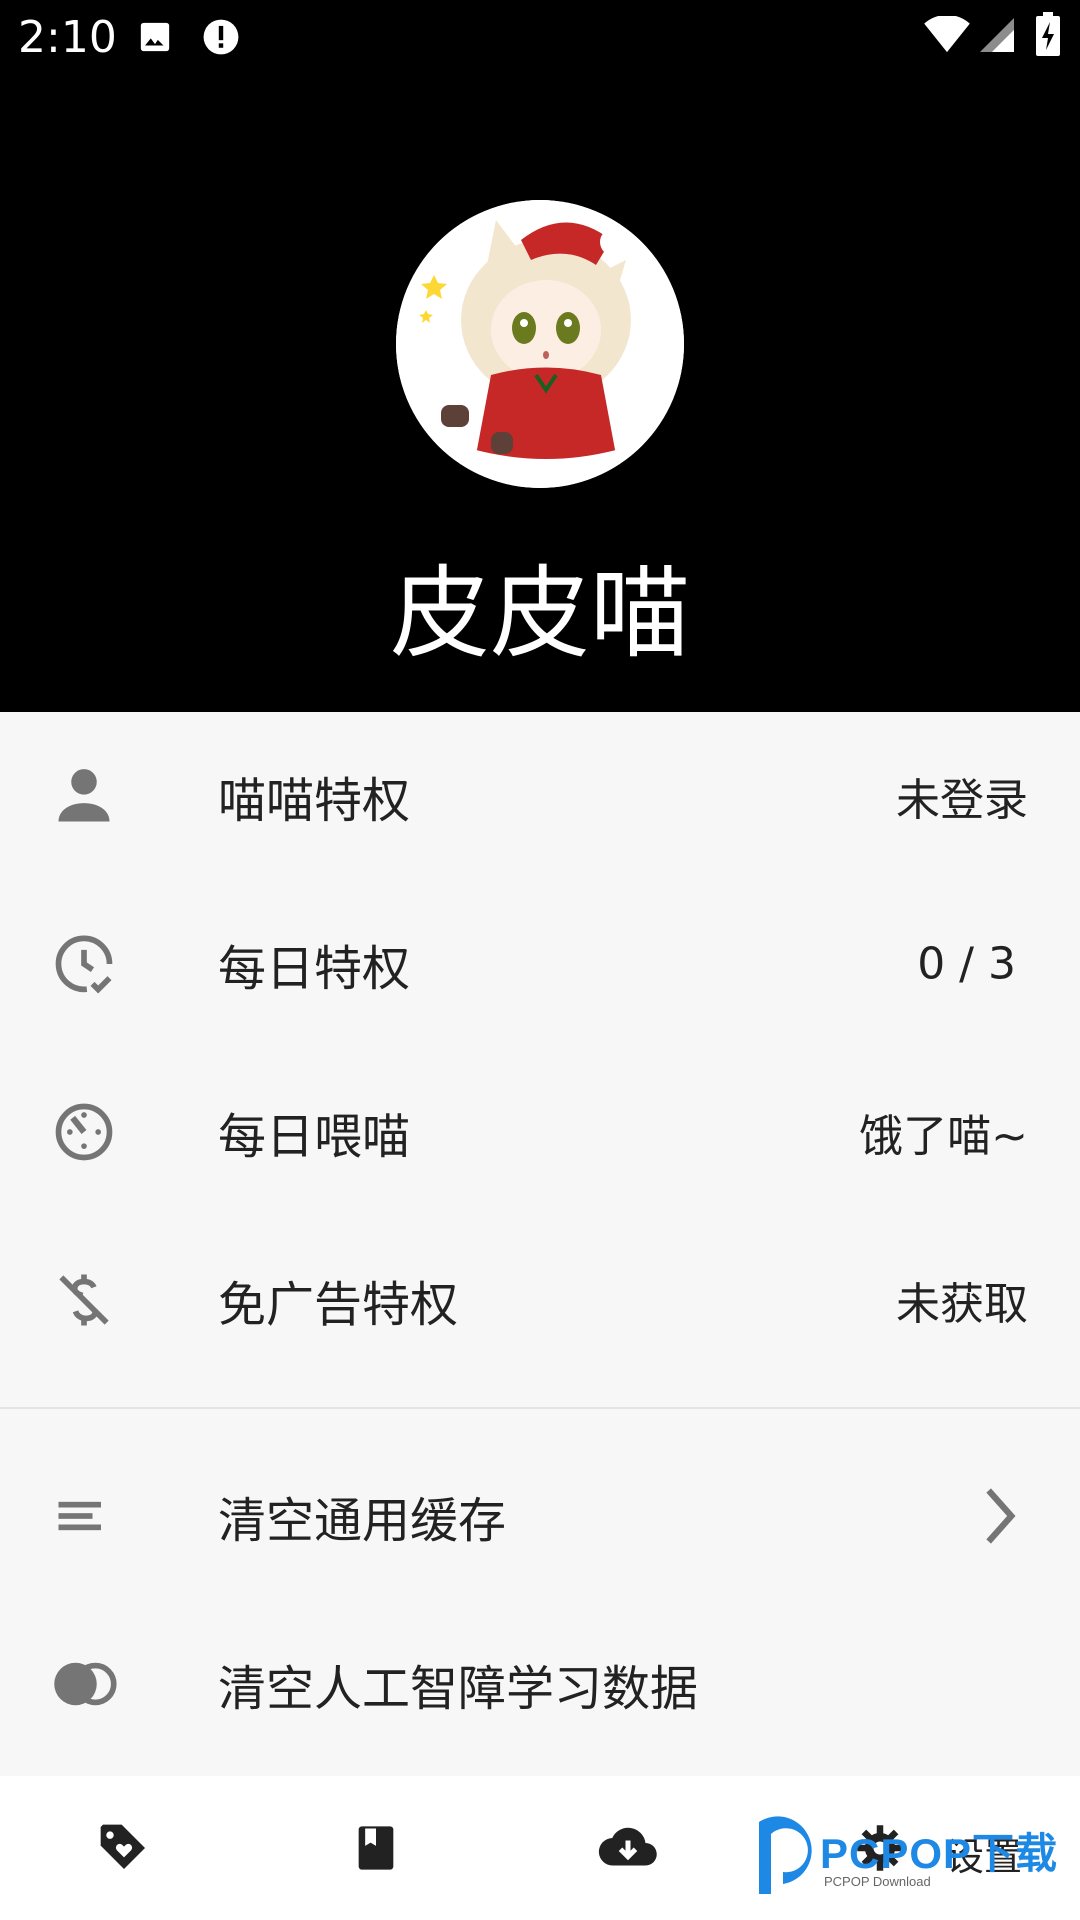  What do you see at coordinates (314, 1137) in the screenshot?
I see `menu-item-label: 每日喂喵` at bounding box center [314, 1137].